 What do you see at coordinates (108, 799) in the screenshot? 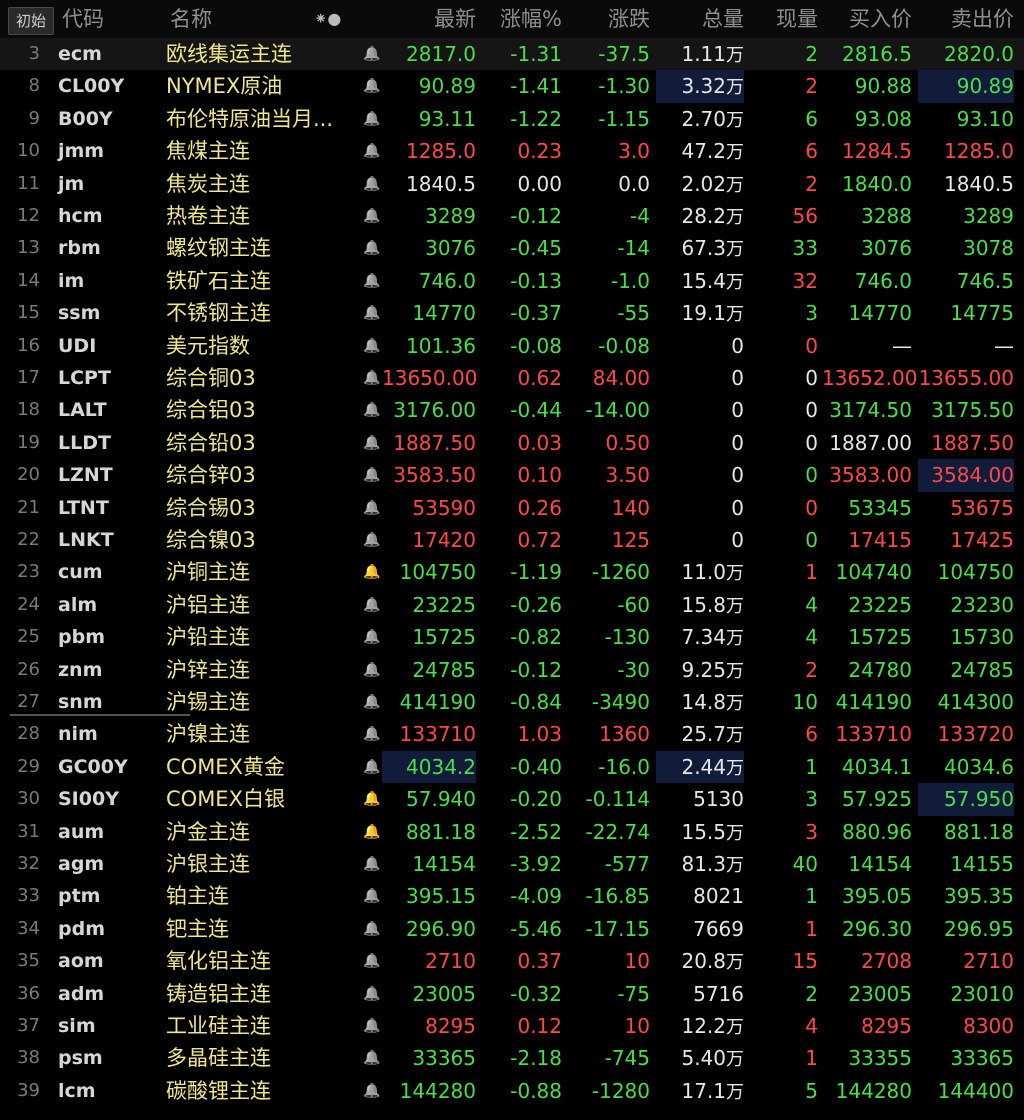
I see `contract-code: SI00Y` at bounding box center [108, 799].